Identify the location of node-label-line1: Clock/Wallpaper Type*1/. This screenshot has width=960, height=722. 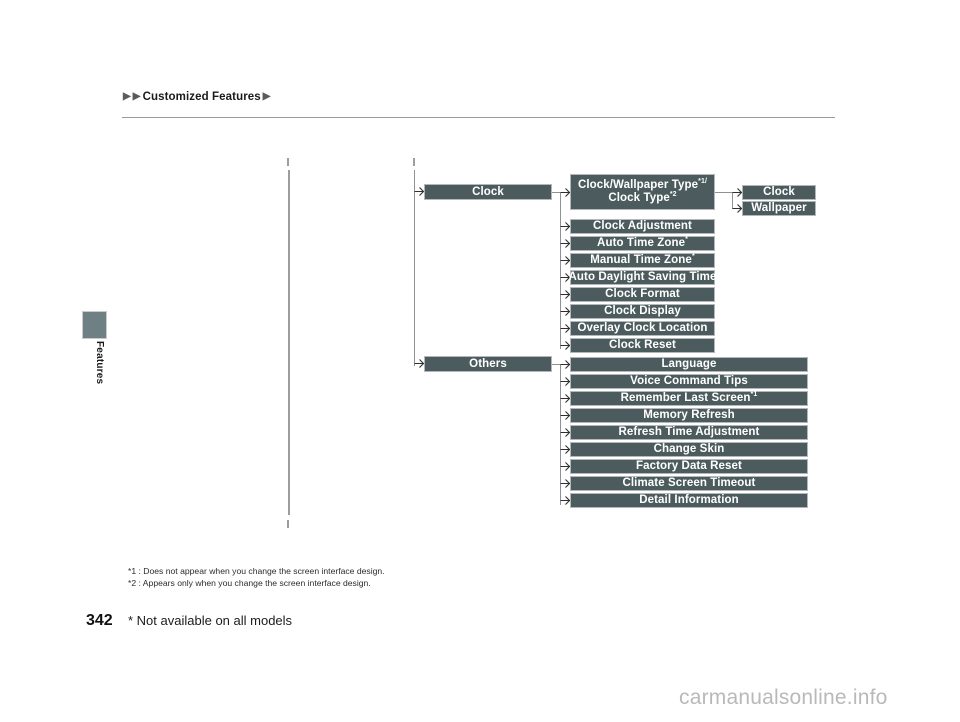
(642, 185).